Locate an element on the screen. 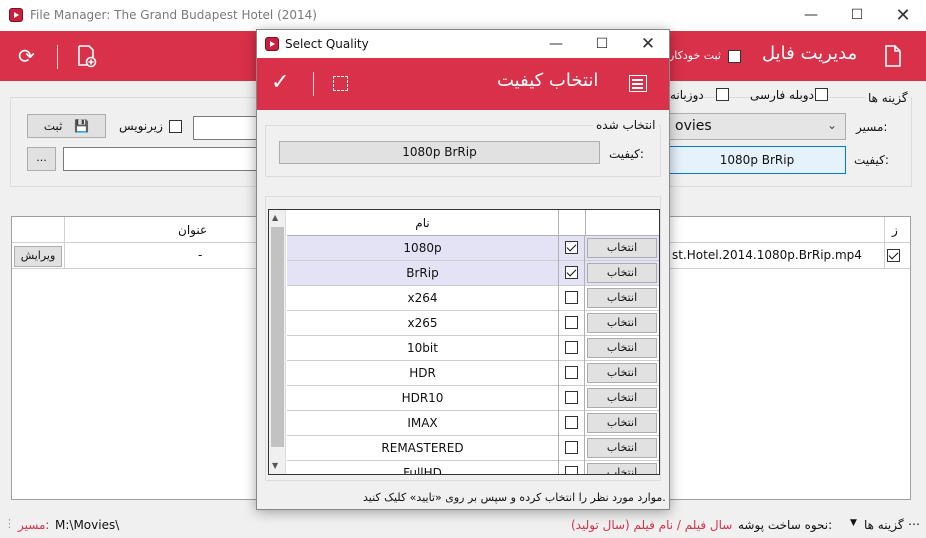 The height and width of the screenshot is (538, 926). list-icon is located at coordinates (638, 83).